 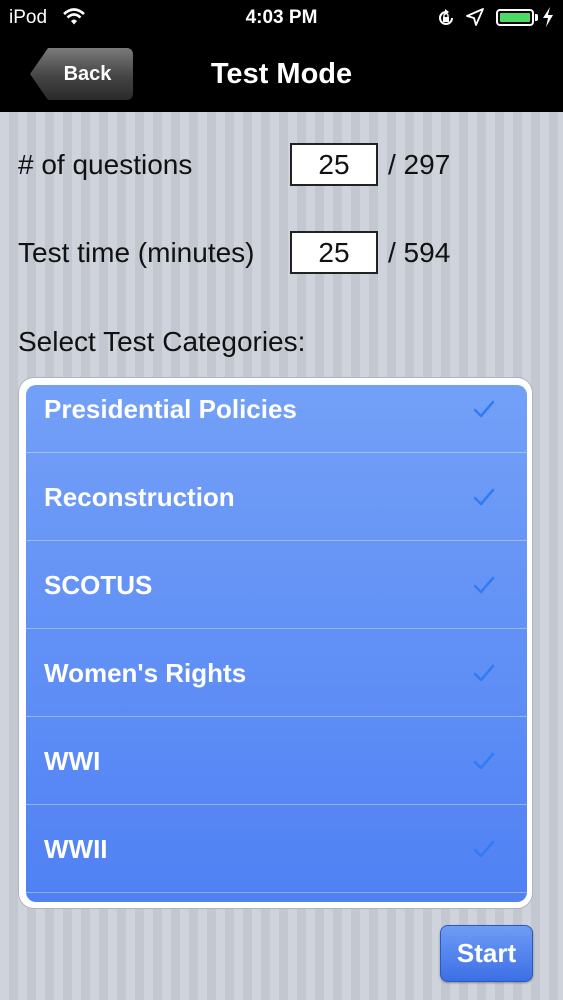 What do you see at coordinates (276, 673) in the screenshot?
I see `category-item-womens-rights: Women's Rights` at bounding box center [276, 673].